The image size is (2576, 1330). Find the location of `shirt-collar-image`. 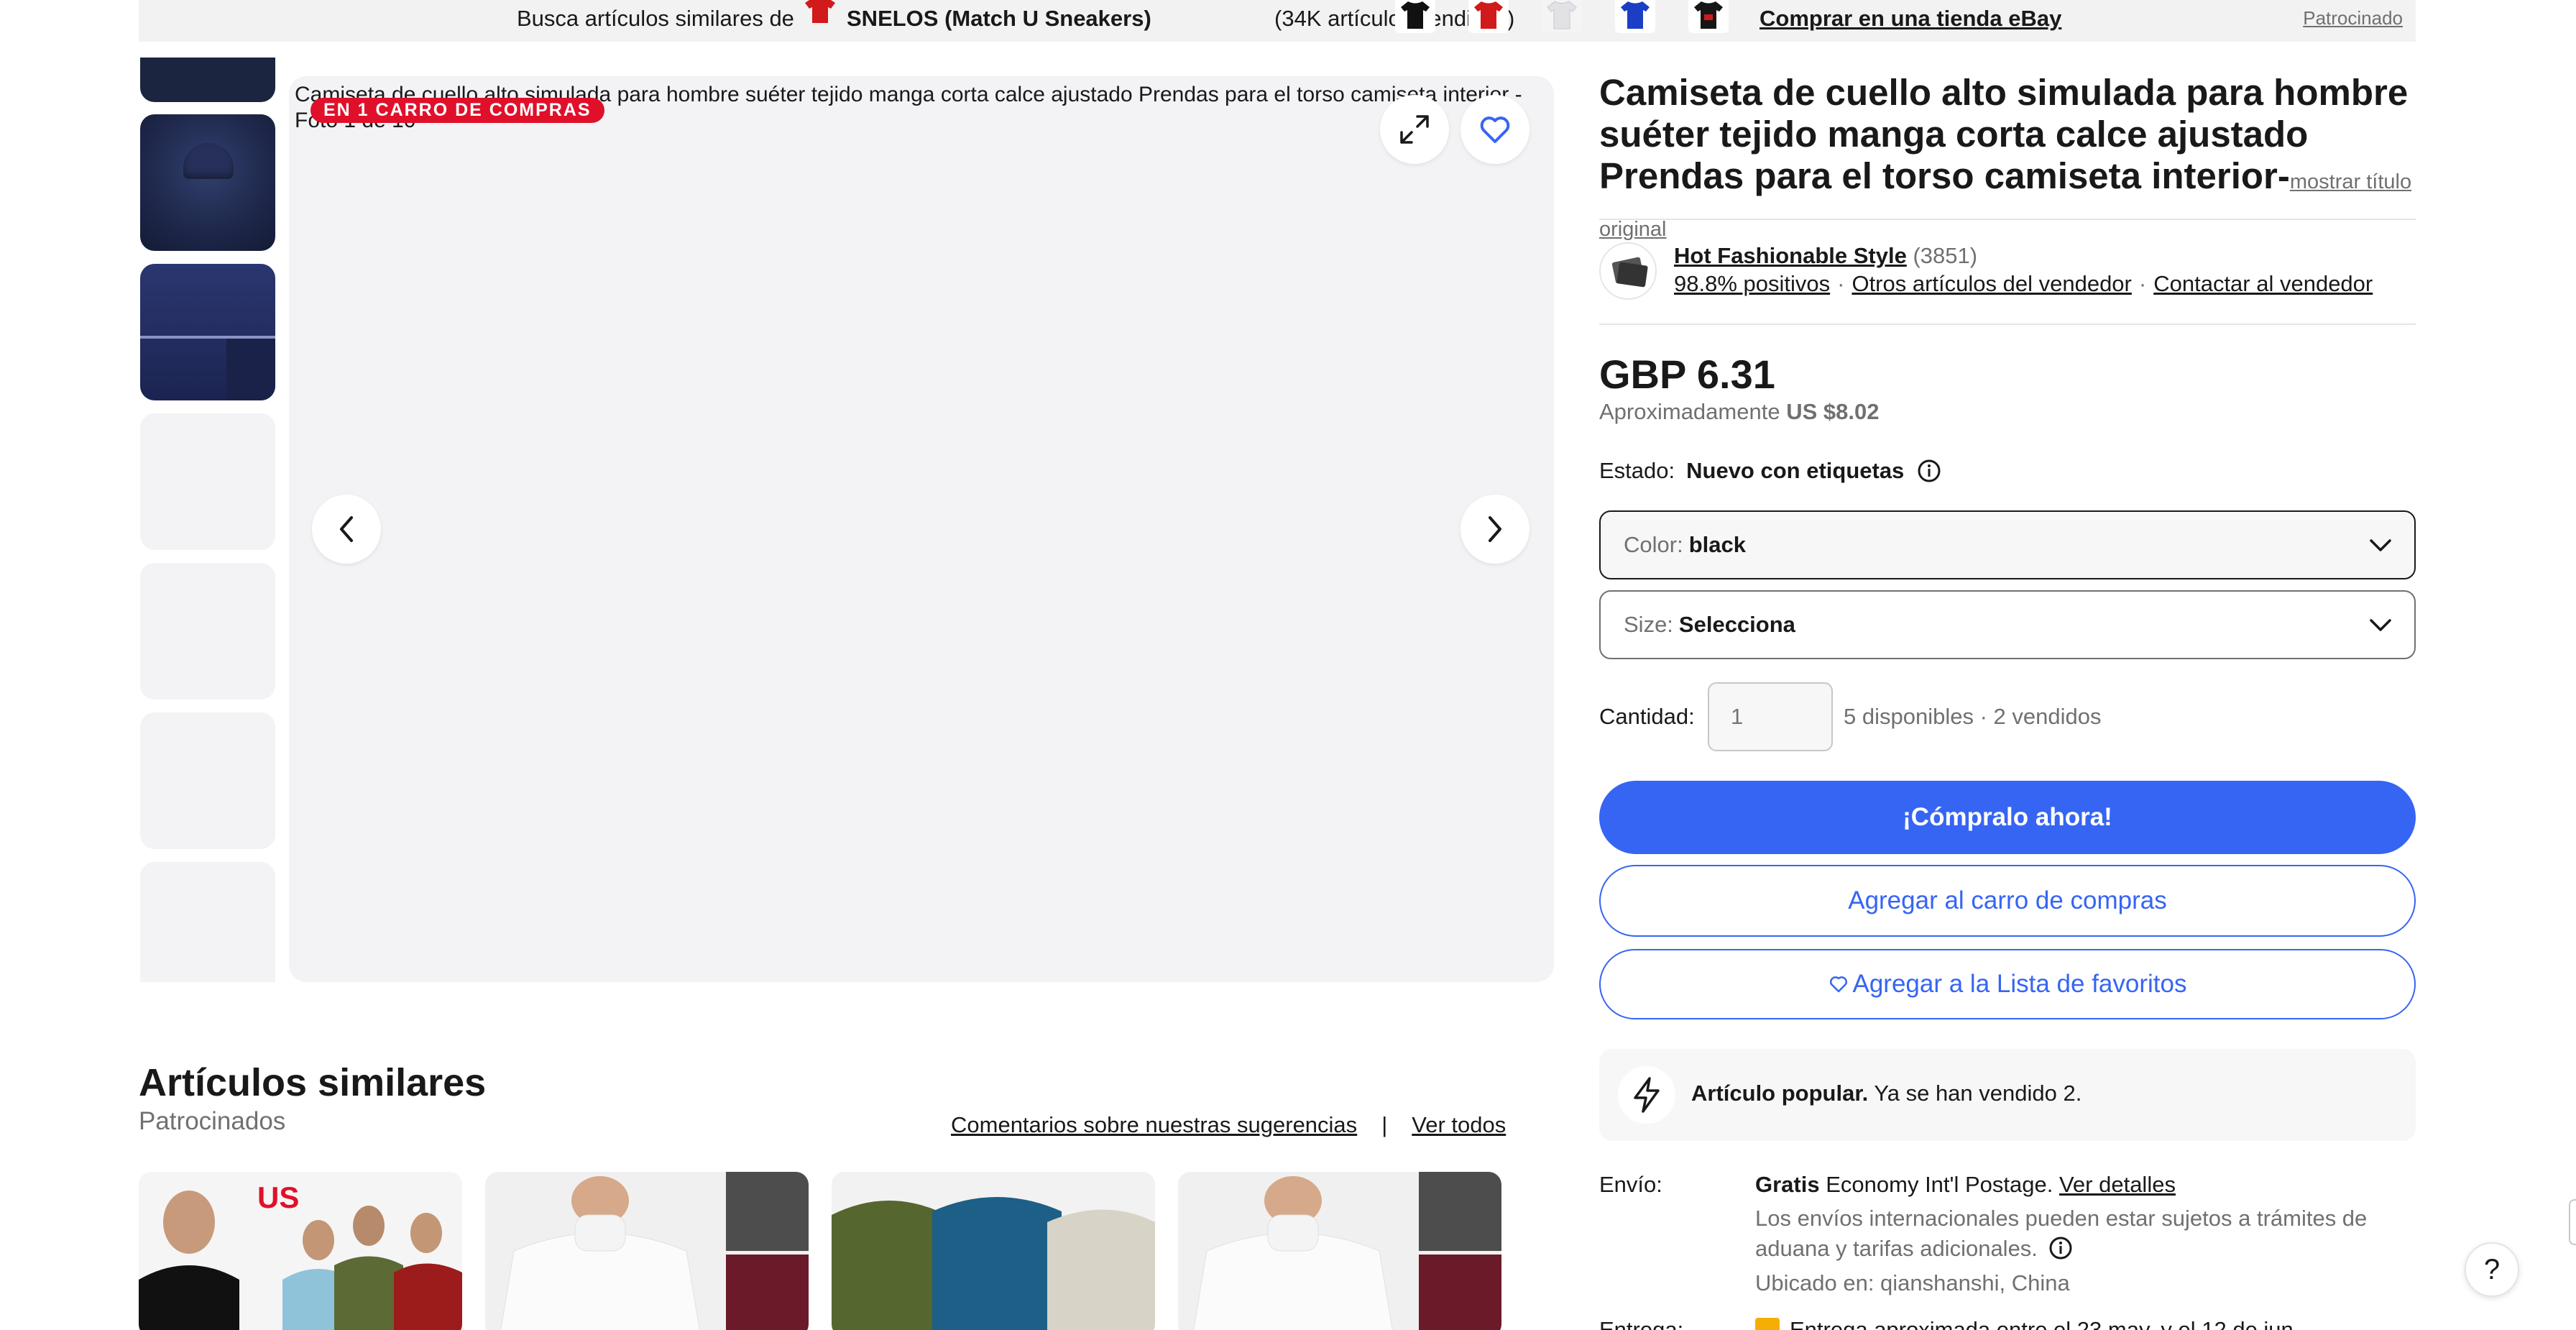

shirt-collar-image is located at coordinates (208, 161).